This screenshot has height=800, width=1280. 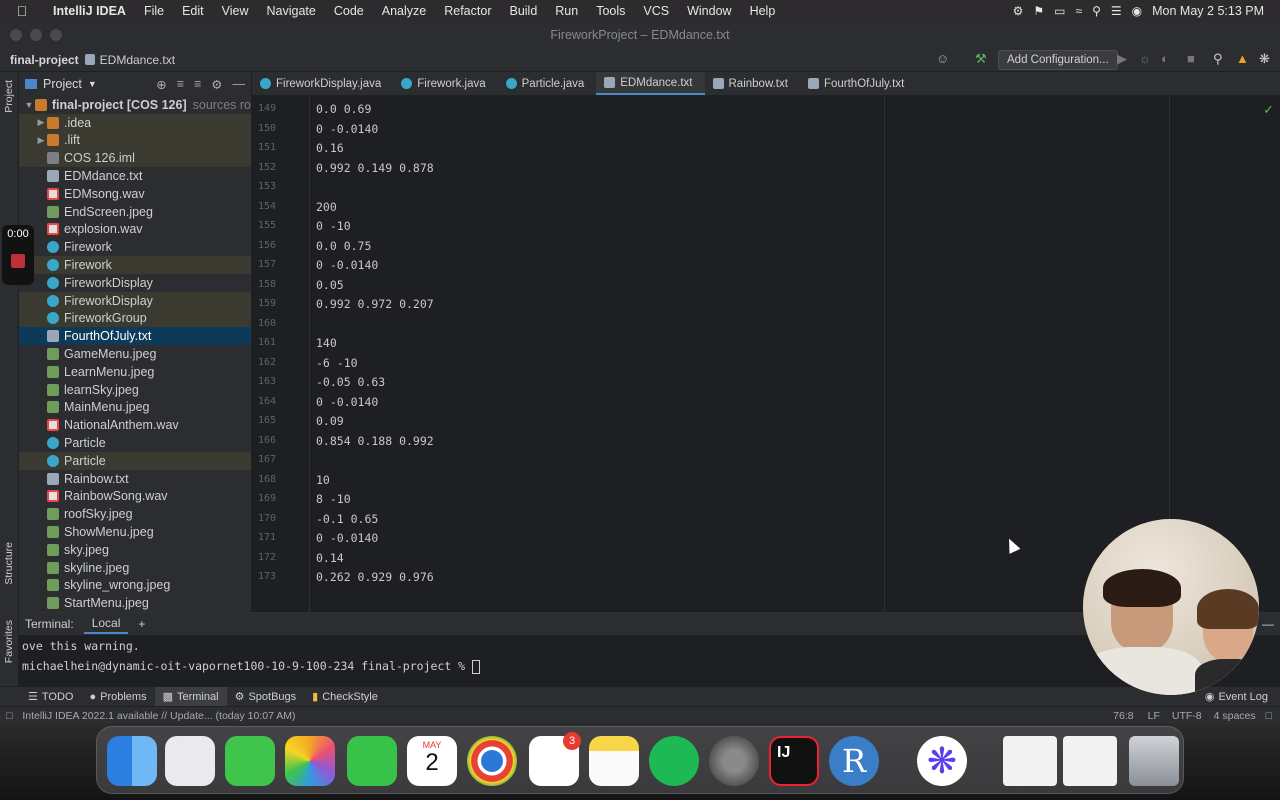 What do you see at coordinates (9, 563) in the screenshot?
I see `structure-tool-tab: Structure` at bounding box center [9, 563].